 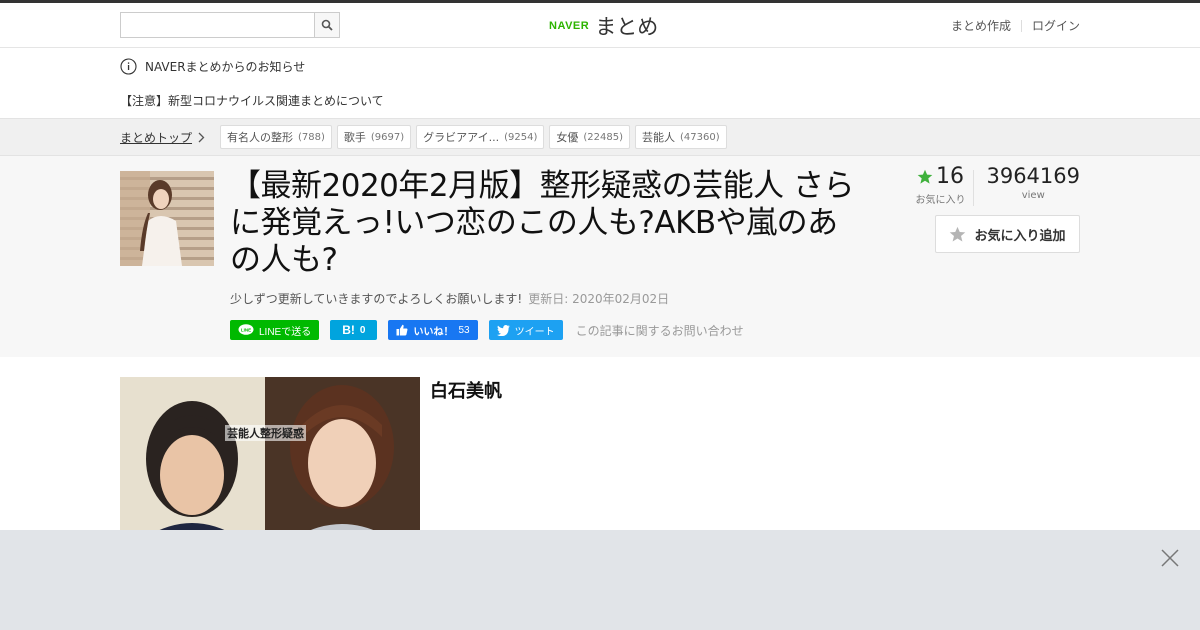 What do you see at coordinates (128, 66) in the screenshot?
I see `info-icon` at bounding box center [128, 66].